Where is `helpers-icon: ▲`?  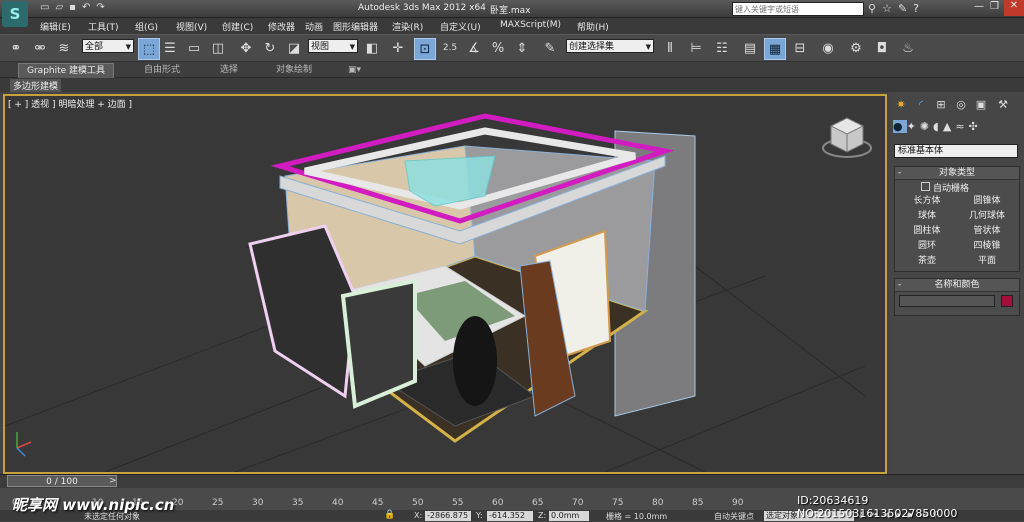
helpers-icon: ▲ is located at coordinates (949, 126).